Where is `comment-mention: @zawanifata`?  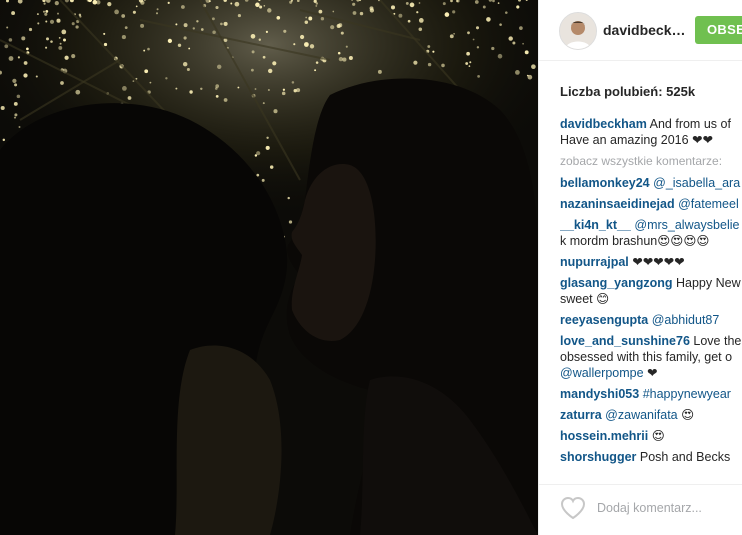 comment-mention: @zawanifata is located at coordinates (641, 415).